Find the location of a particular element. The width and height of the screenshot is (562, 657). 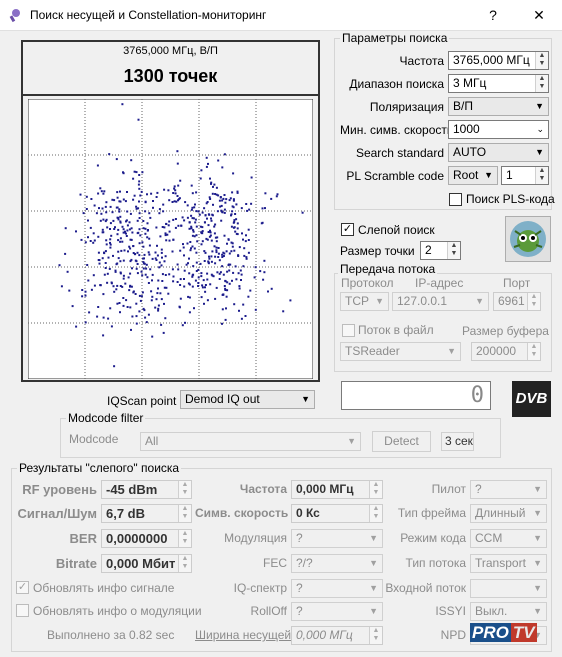

width-link: Ширина несущей is located at coordinates (243, 635).